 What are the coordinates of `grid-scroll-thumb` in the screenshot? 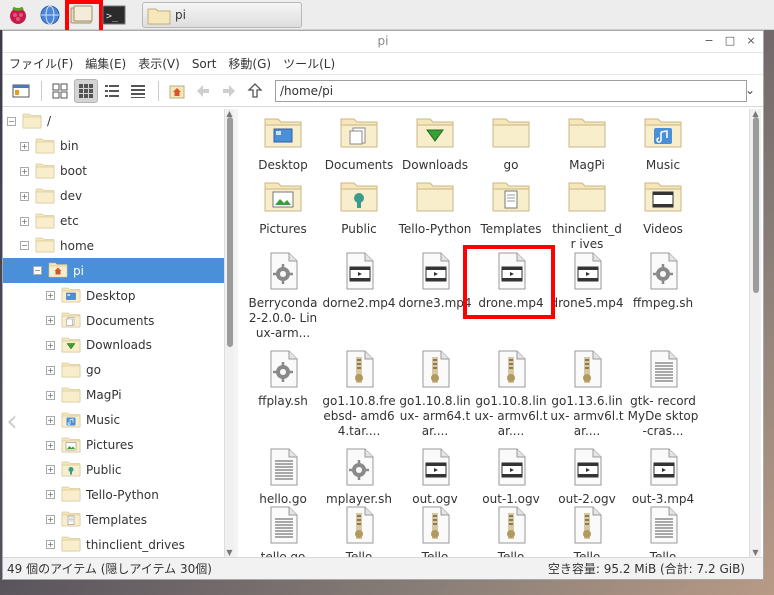 It's located at (756, 205).